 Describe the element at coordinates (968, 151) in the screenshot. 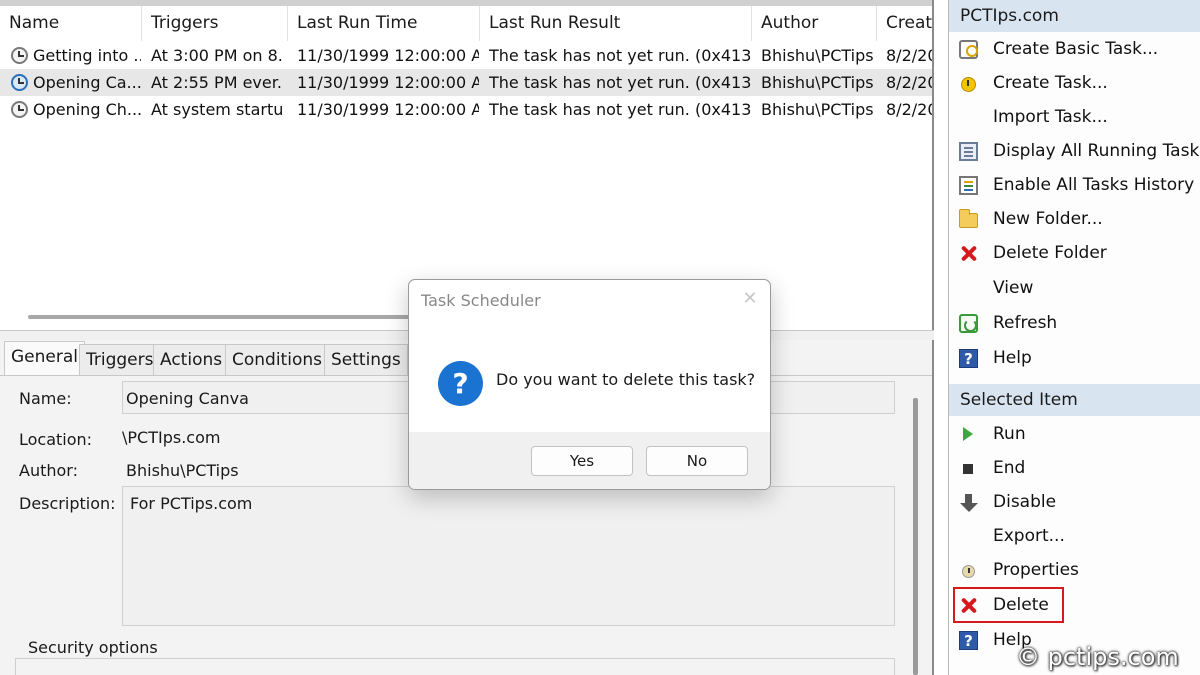

I see `display-running-tasks-icon` at that location.